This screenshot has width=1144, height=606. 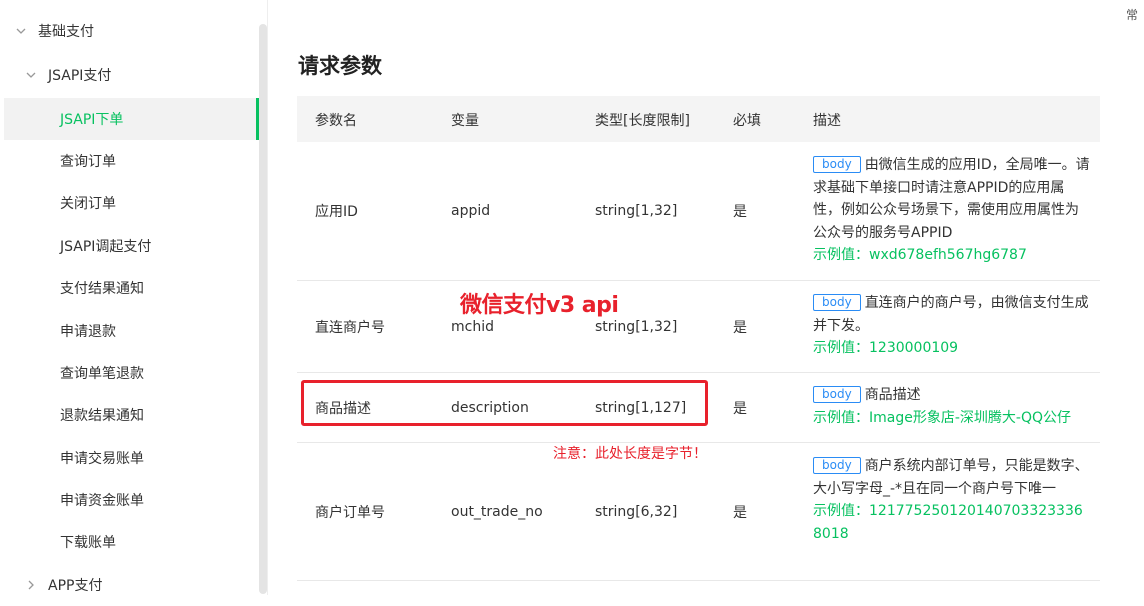 I want to click on param-var: mchid, so click(x=472, y=326).